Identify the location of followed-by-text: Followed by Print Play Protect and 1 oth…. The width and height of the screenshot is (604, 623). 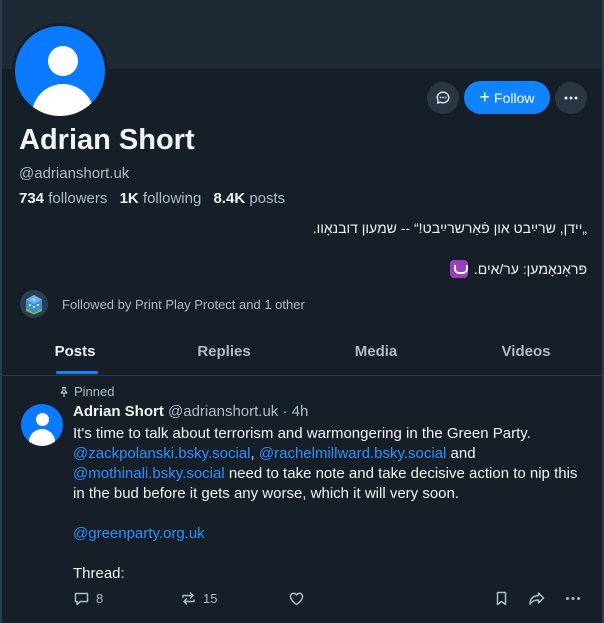
(183, 304).